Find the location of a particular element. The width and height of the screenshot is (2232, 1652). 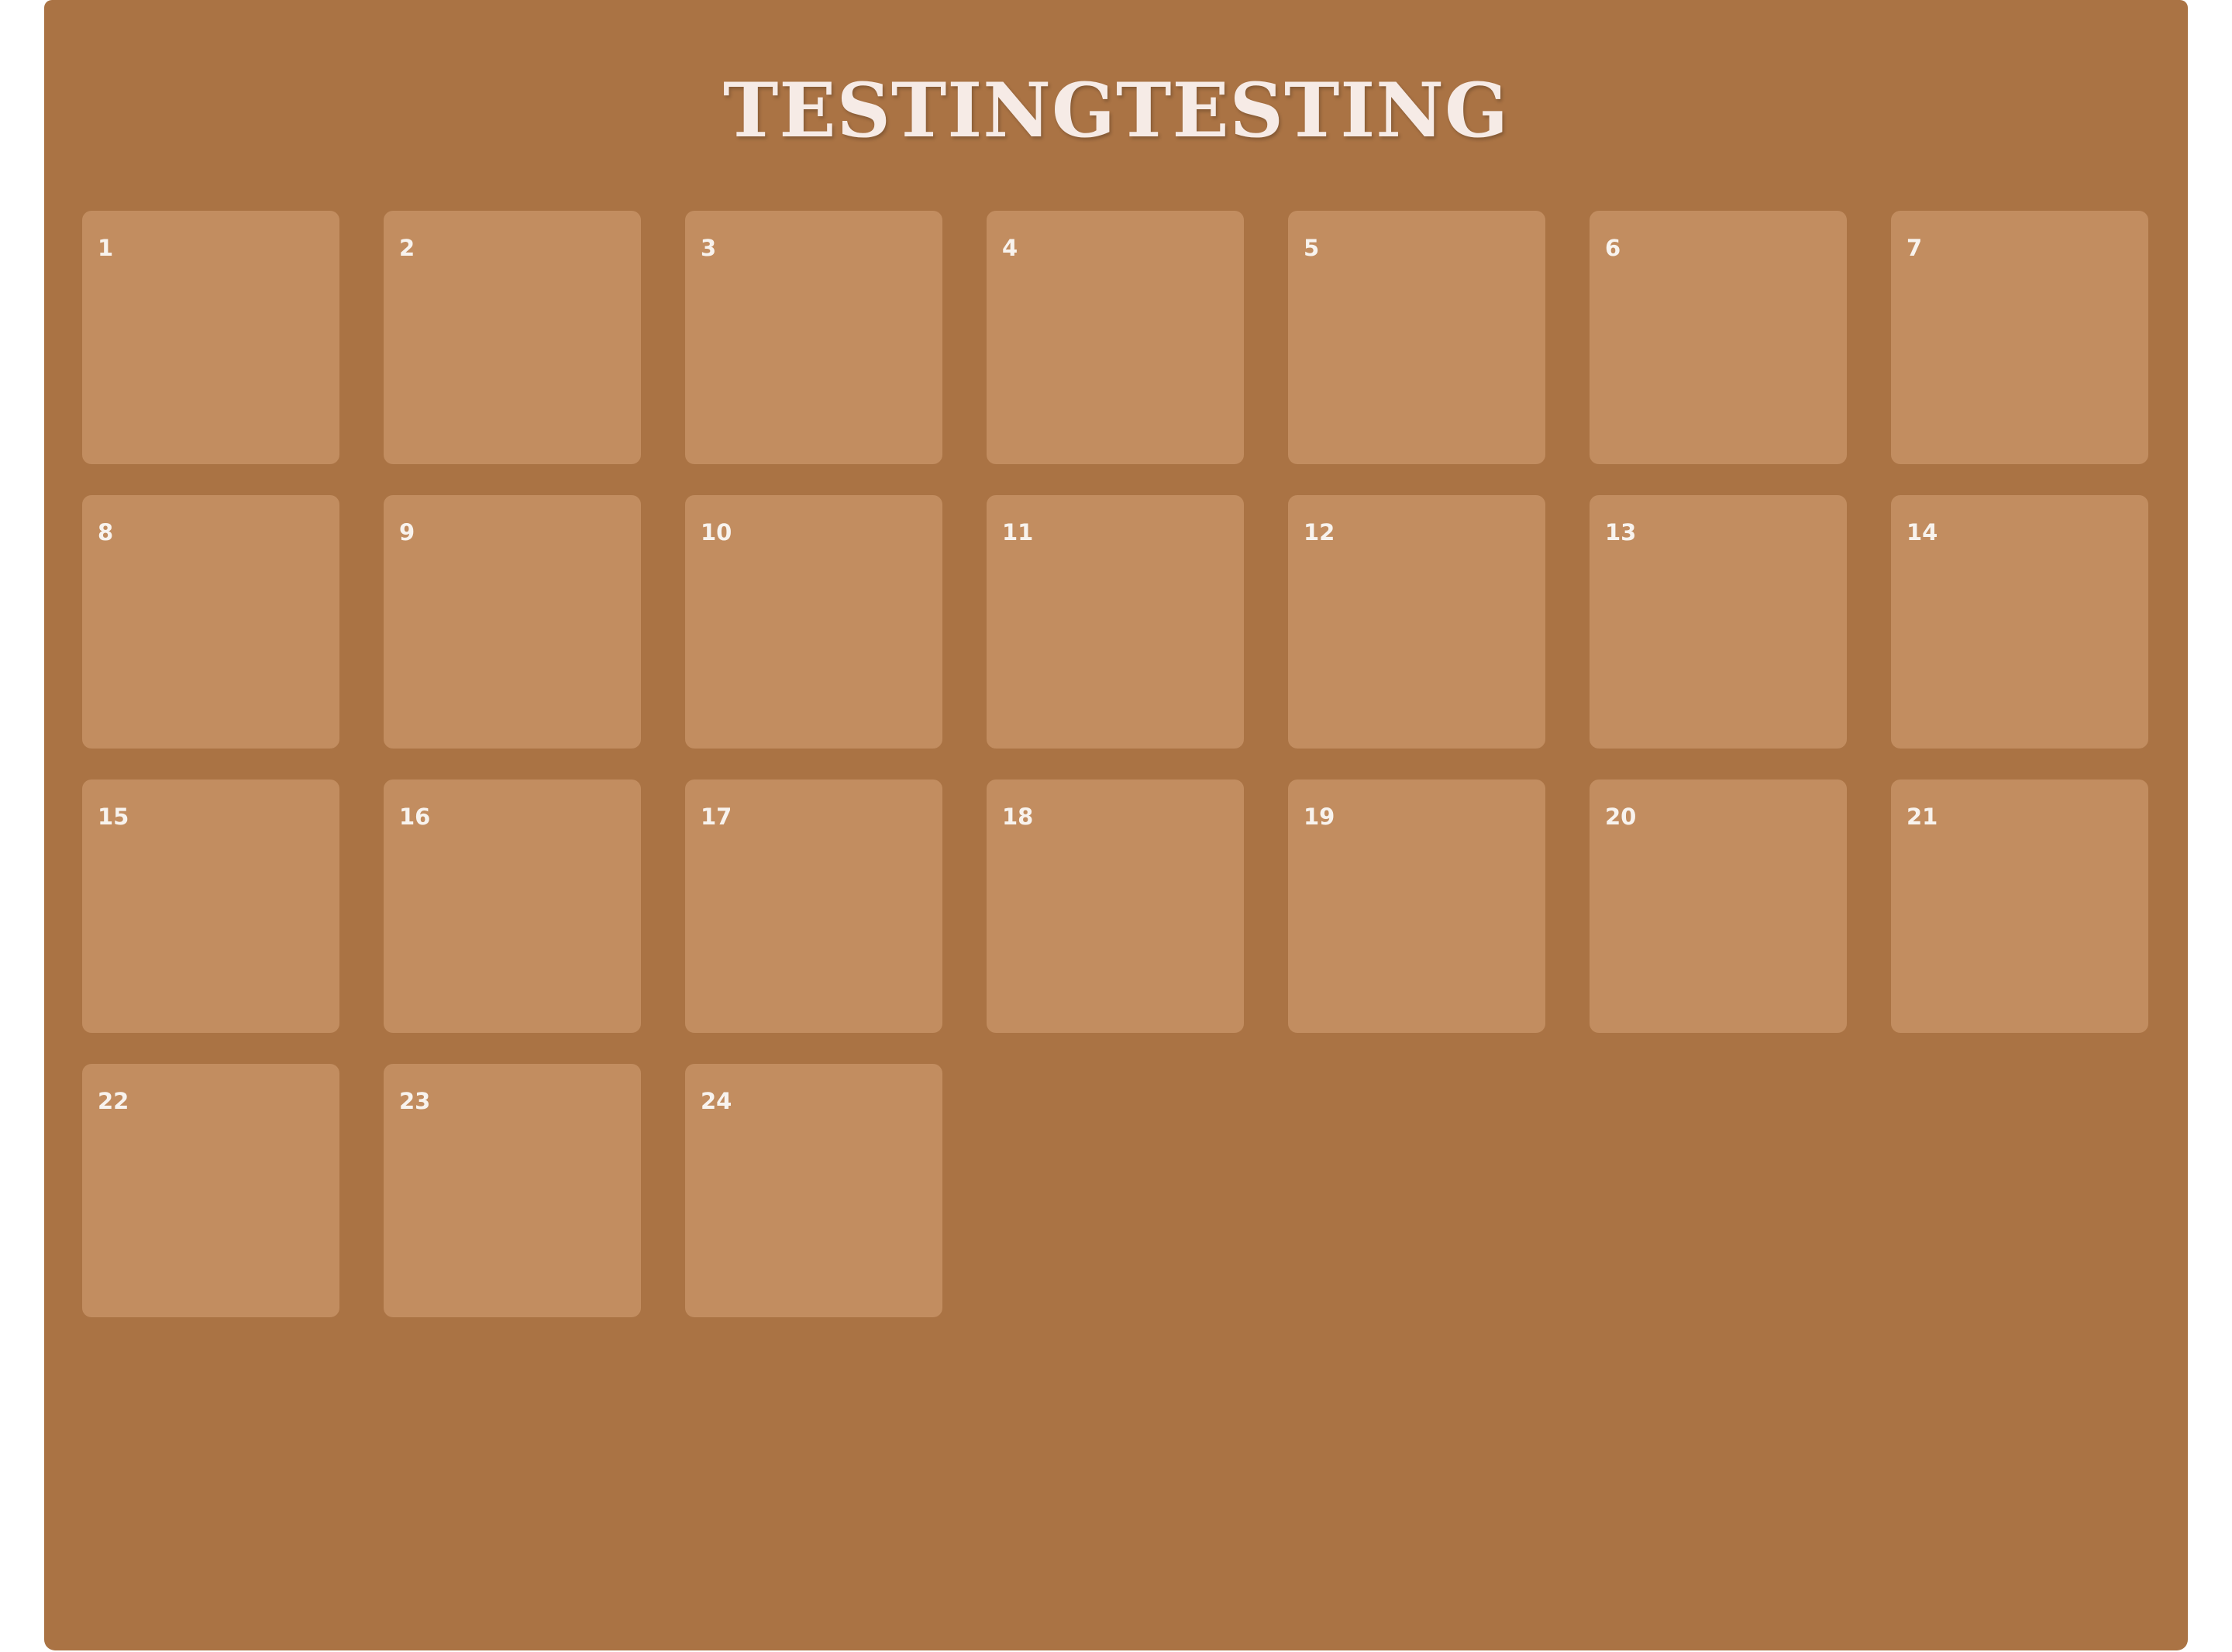

day-number: 16 is located at coordinates (415, 817).